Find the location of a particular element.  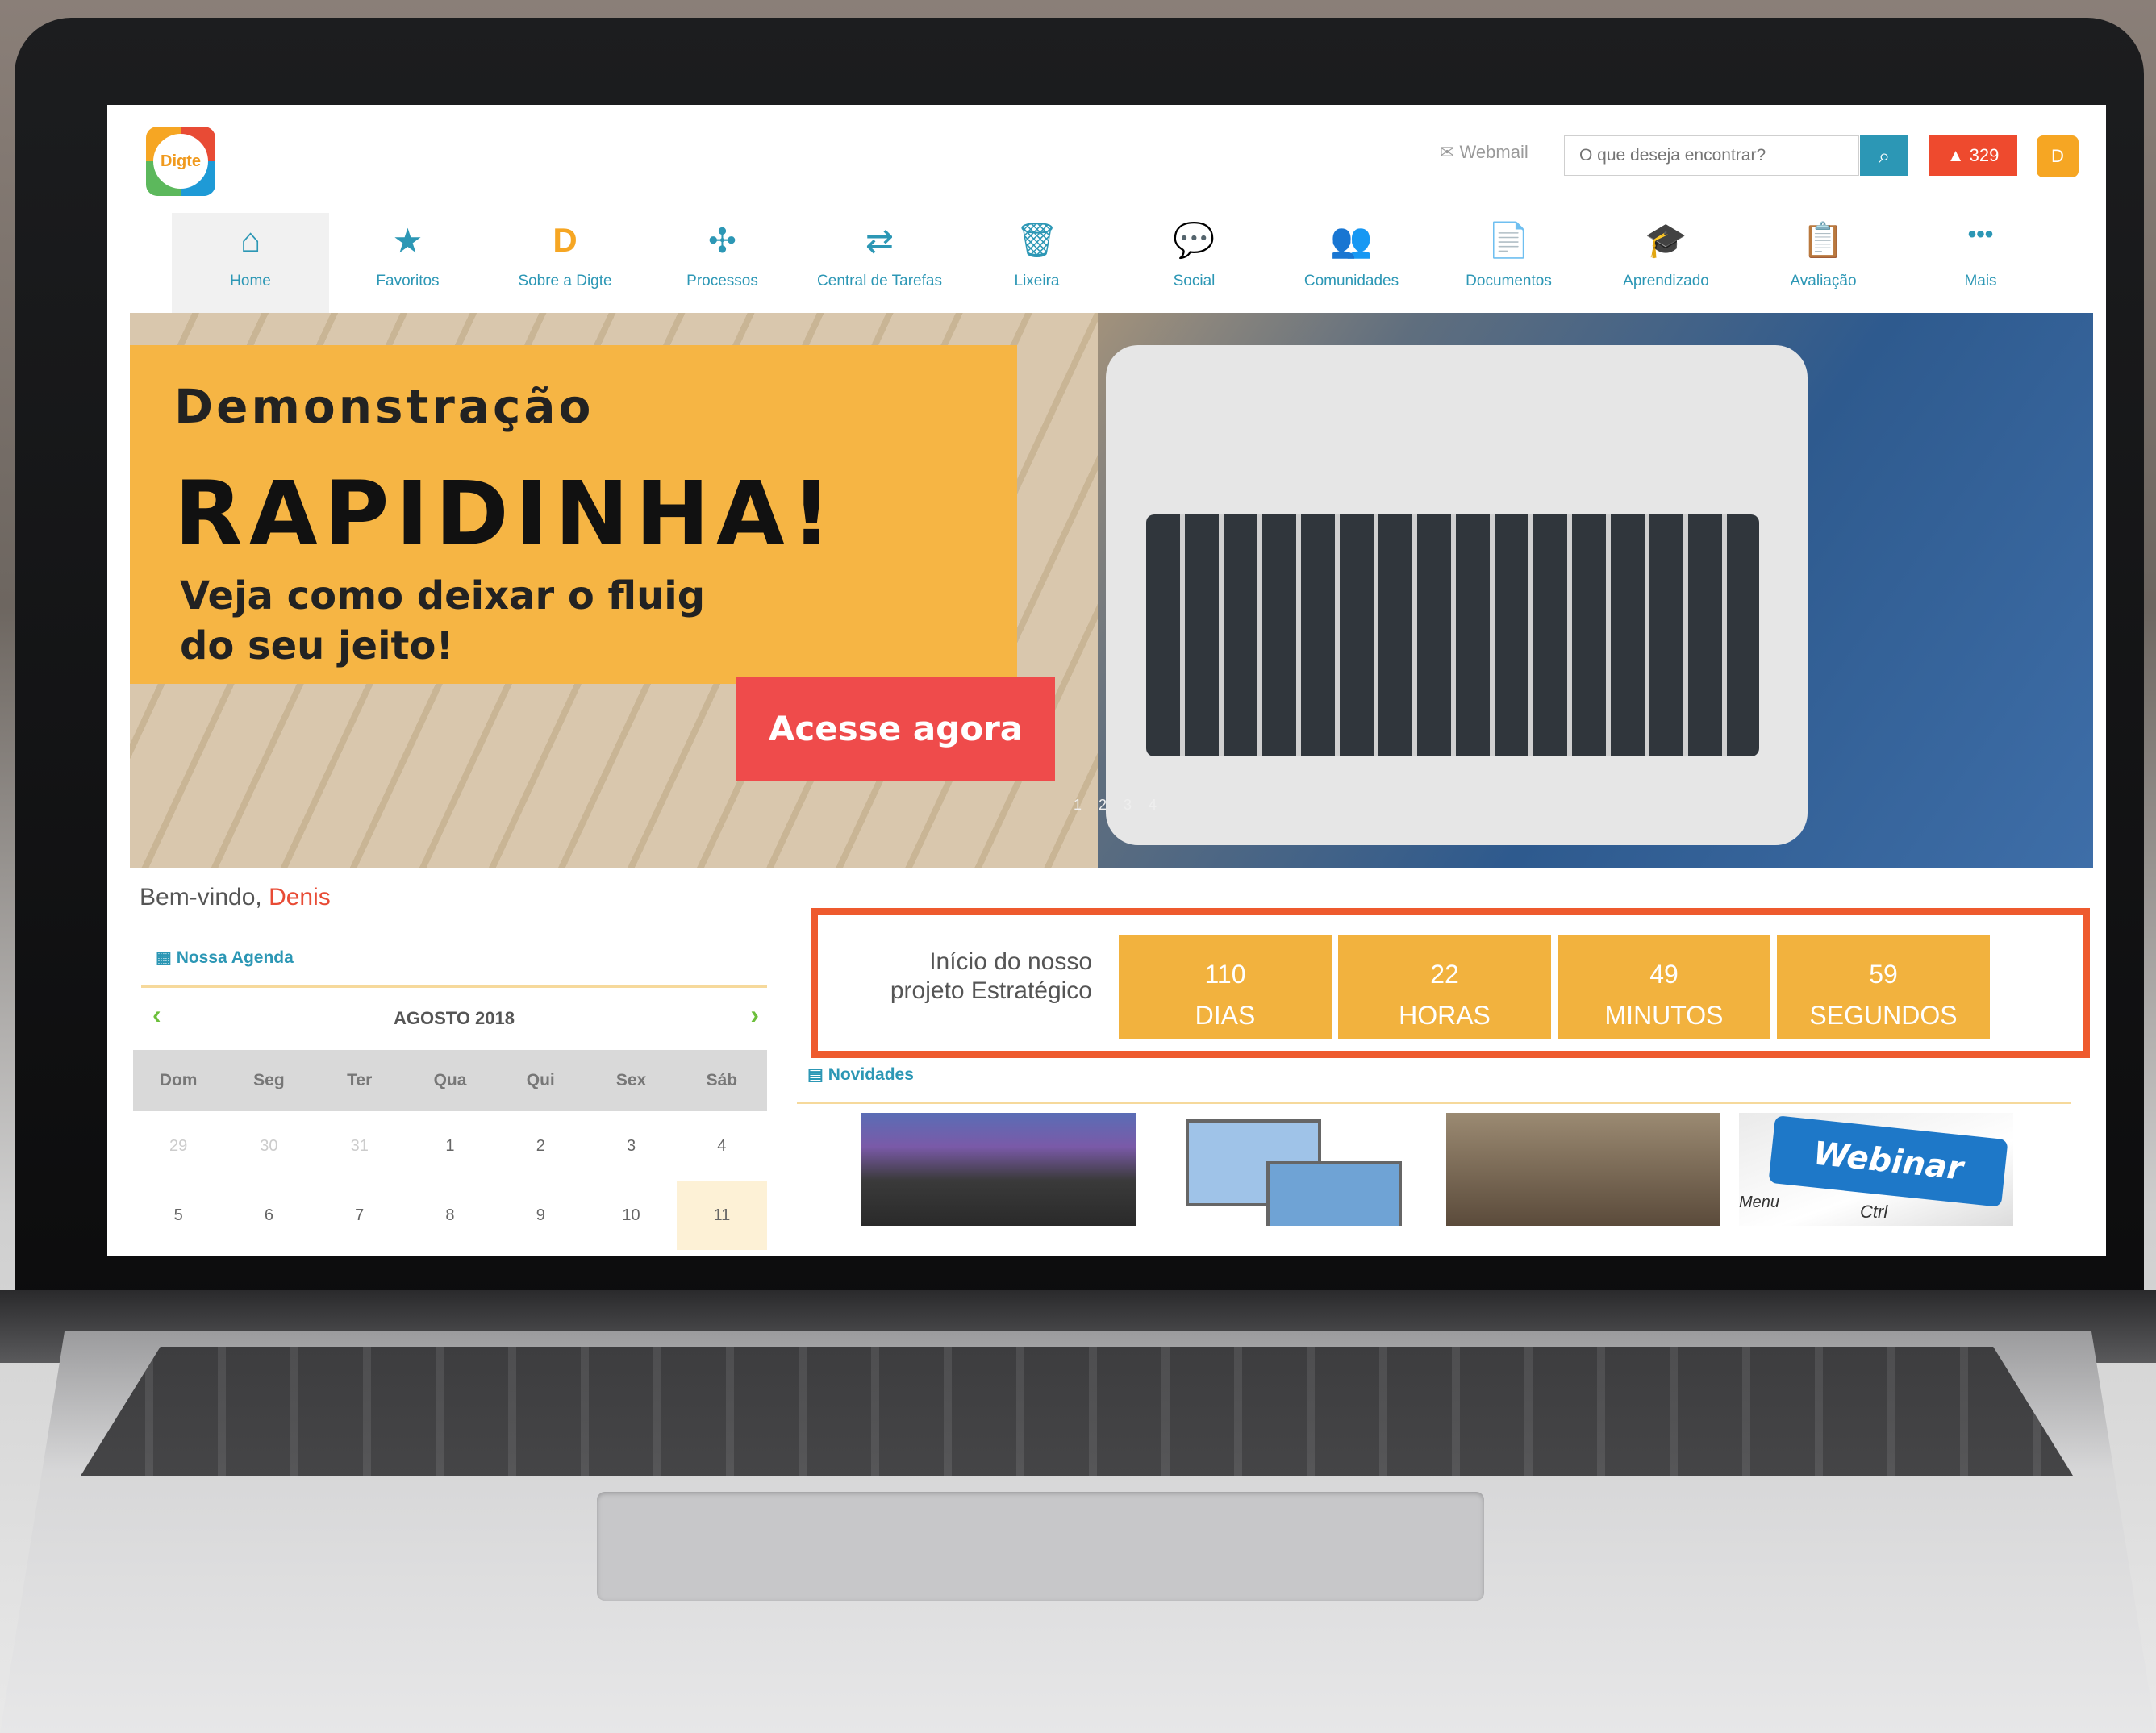

nav-label: Comunidades is located at coordinates (1351, 281).